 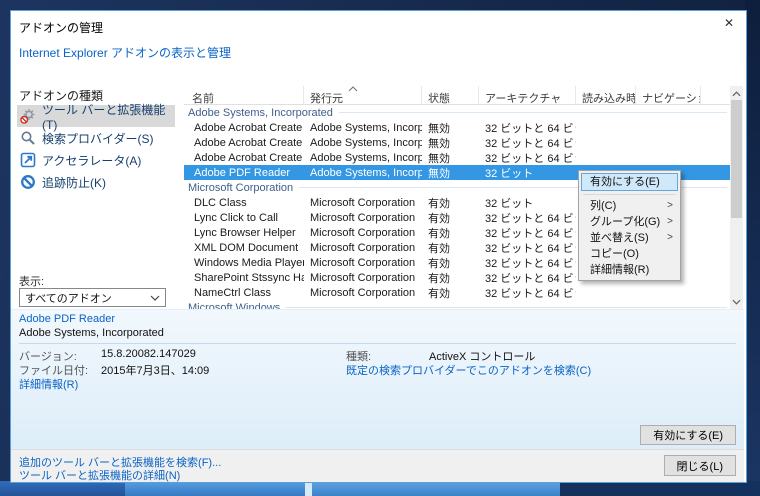 What do you see at coordinates (625, 182) in the screenshot?
I see `menu-item-label: 有効にする(E)` at bounding box center [625, 182].